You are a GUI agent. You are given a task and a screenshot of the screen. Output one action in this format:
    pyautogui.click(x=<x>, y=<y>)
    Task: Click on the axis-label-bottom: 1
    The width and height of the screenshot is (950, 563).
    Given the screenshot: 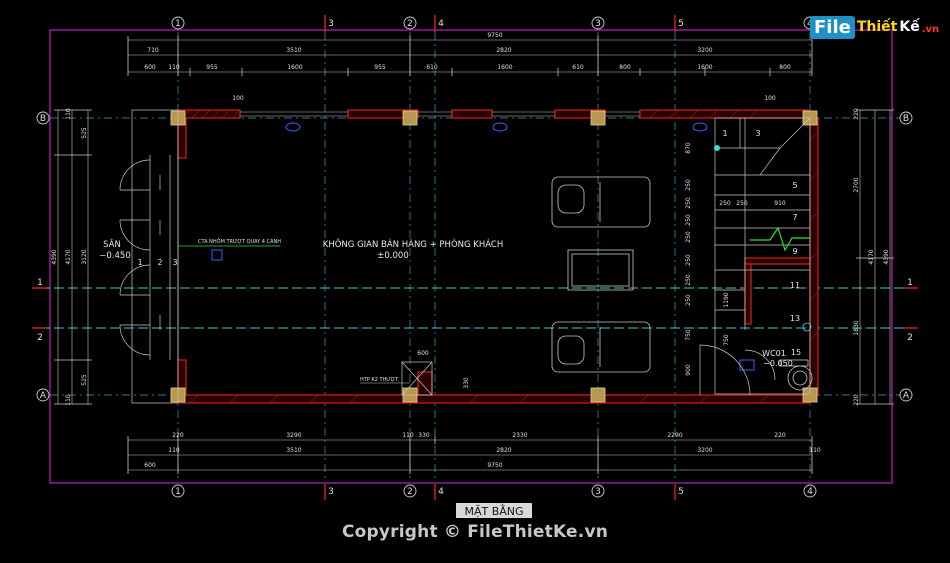 What is the action you would take?
    pyautogui.click(x=178, y=492)
    